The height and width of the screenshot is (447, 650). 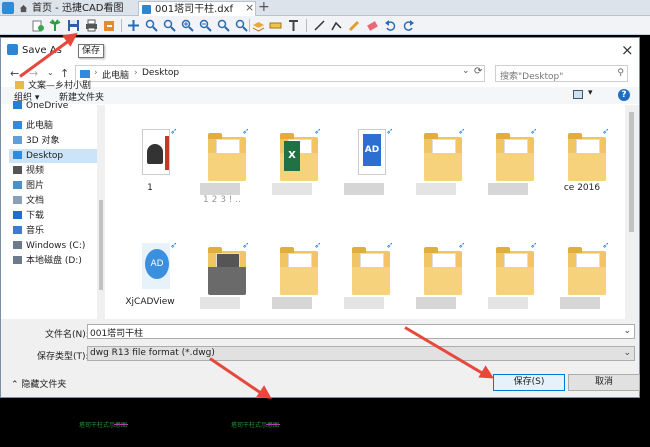 I want to click on add-file-icon, so click(x=37, y=25).